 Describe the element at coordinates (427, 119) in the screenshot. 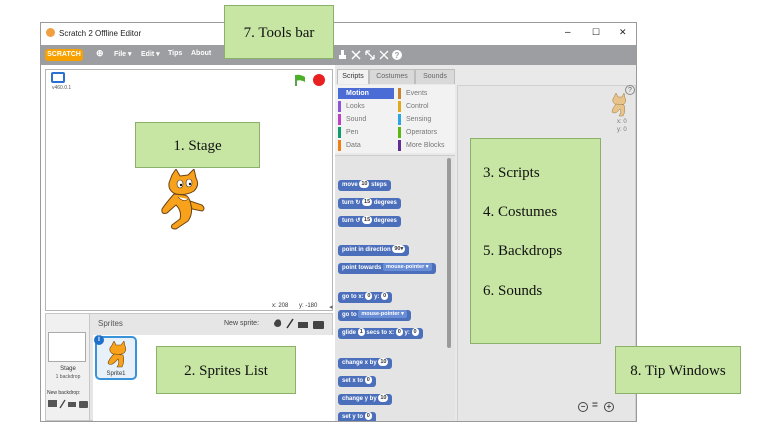

I see `category-sensing: Sensing` at that location.